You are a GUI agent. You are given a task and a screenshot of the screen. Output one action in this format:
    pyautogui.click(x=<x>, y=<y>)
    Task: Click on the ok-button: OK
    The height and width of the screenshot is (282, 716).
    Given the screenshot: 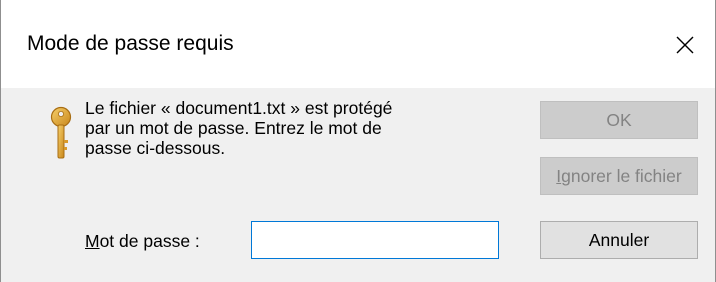 What is the action you would take?
    pyautogui.click(x=619, y=120)
    